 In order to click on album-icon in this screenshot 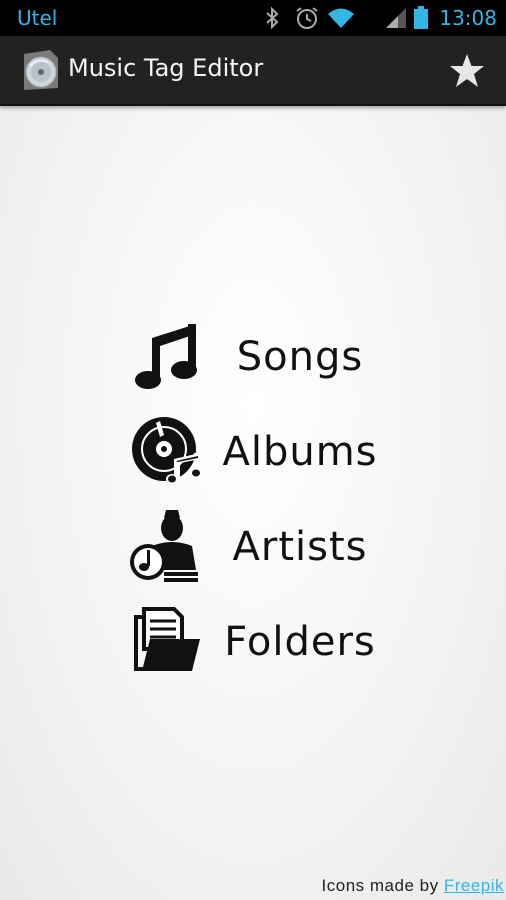, I will do `click(167, 450)`.